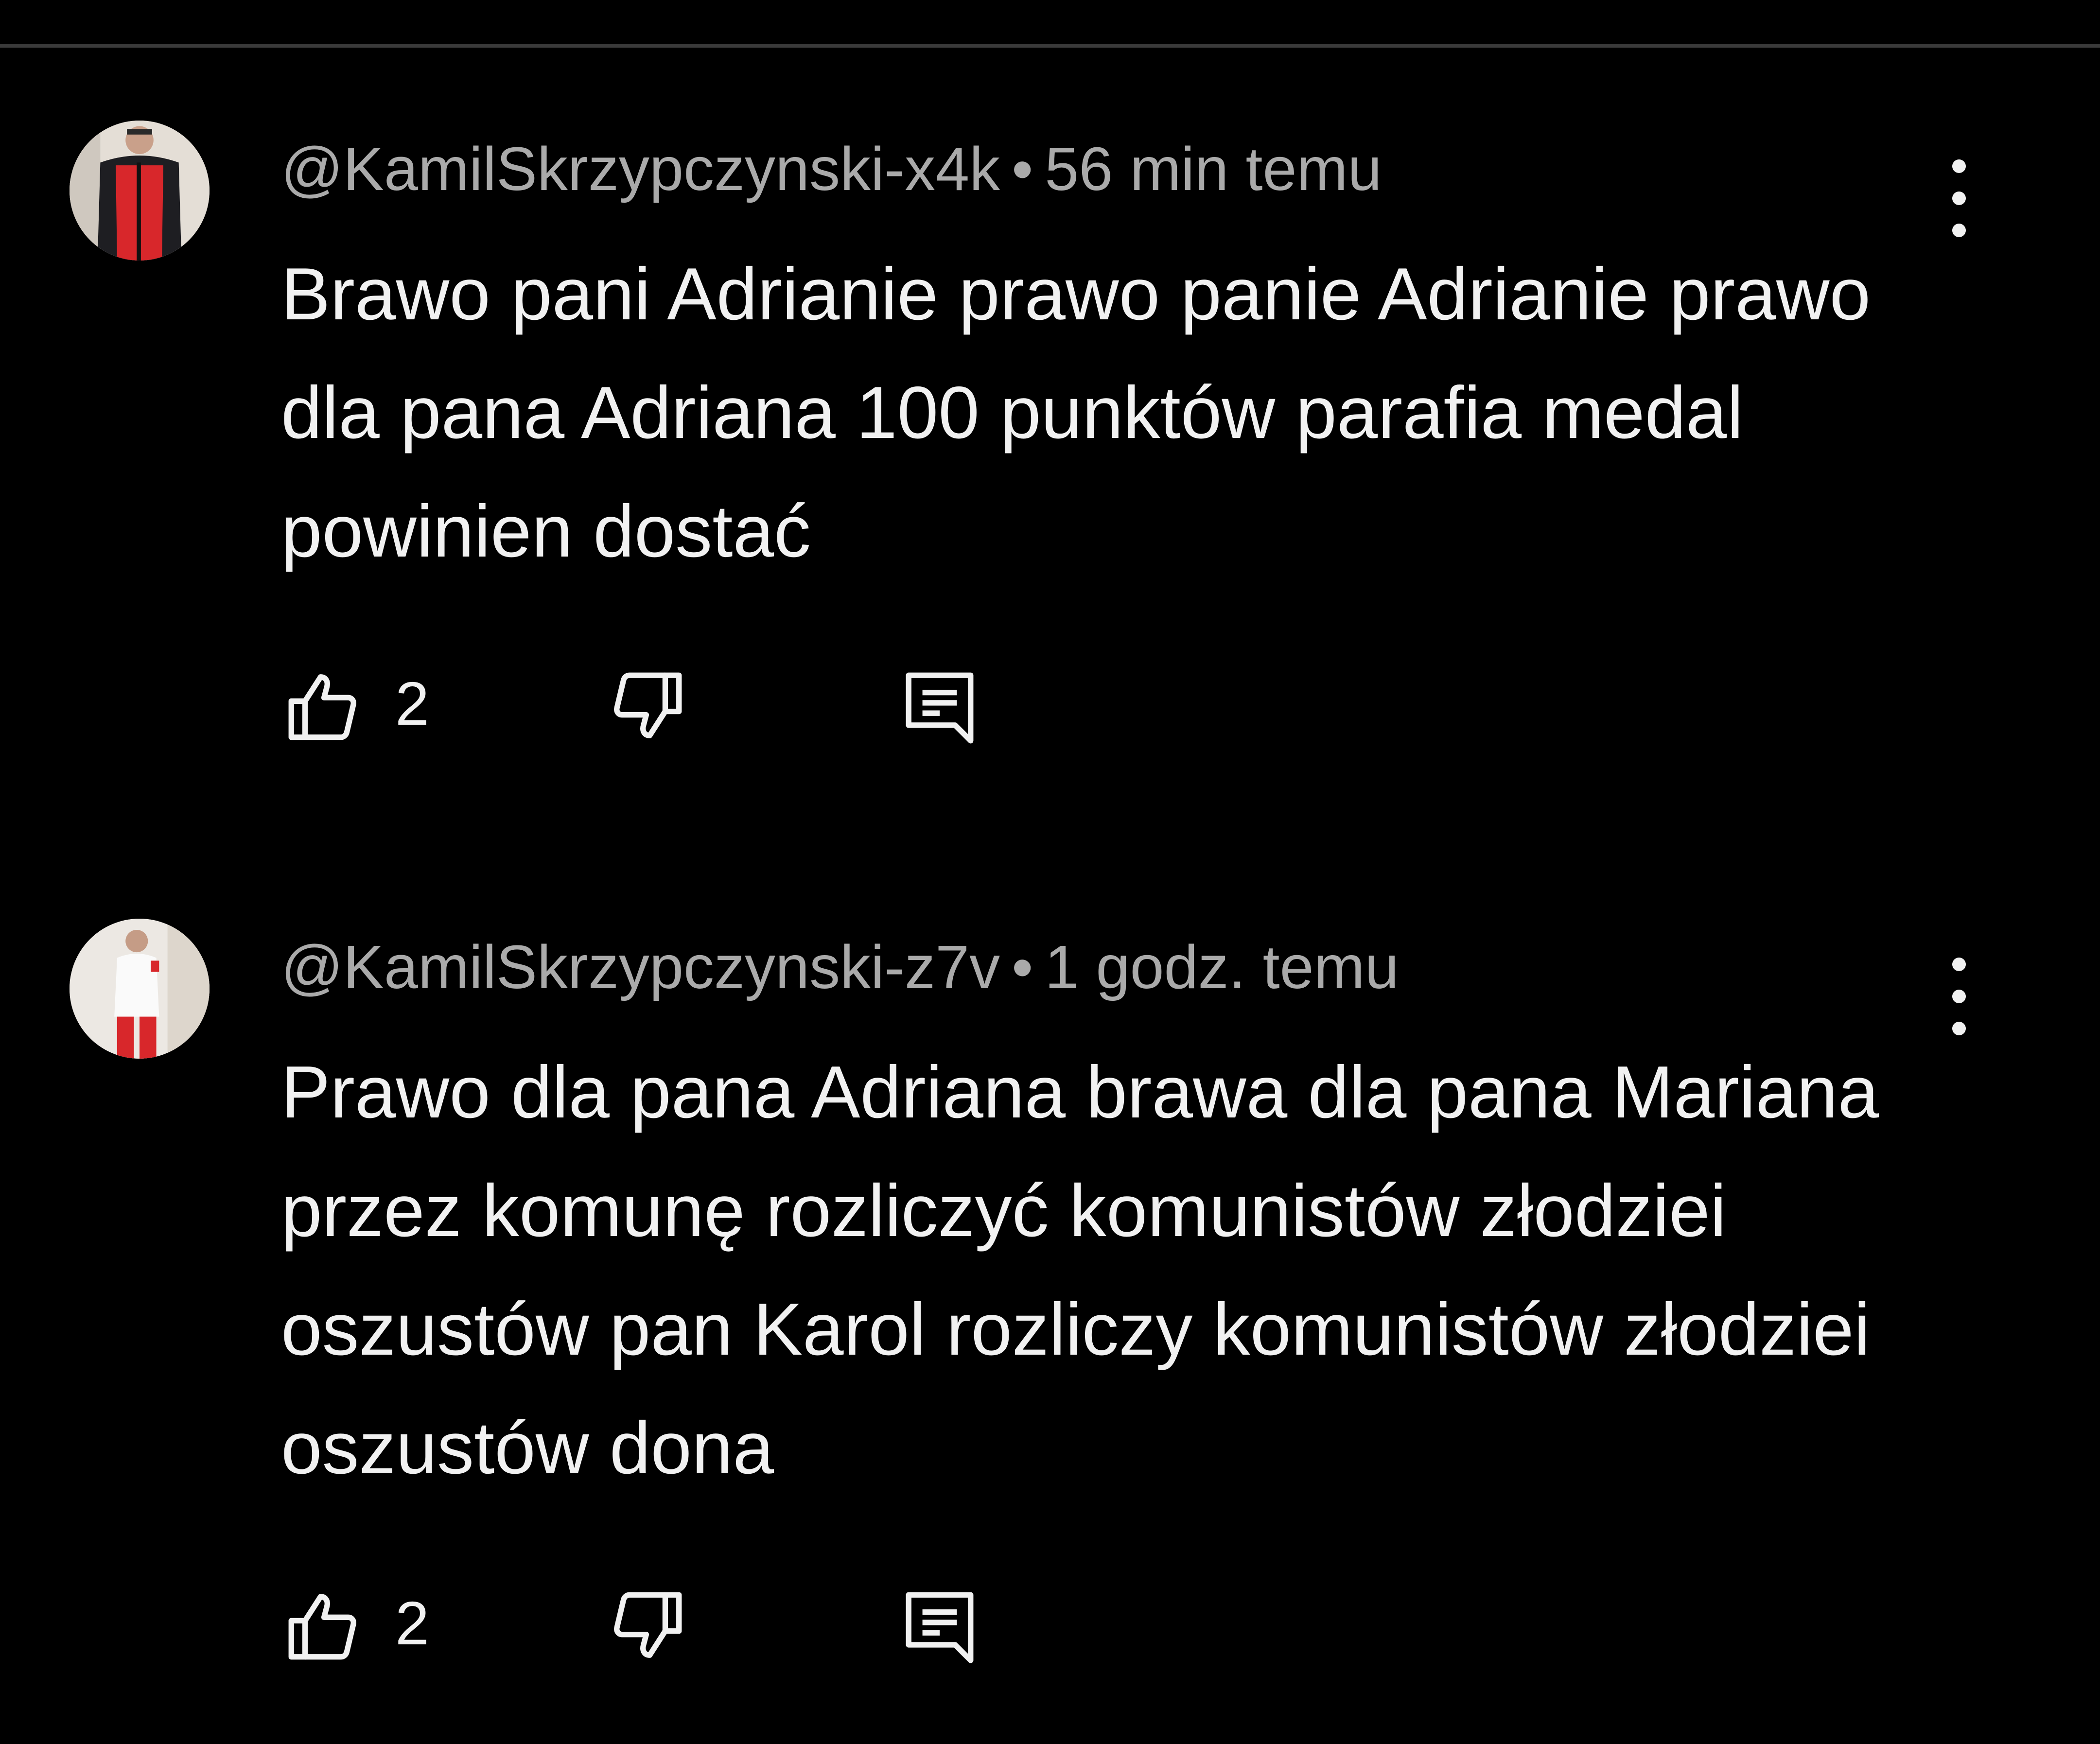 The width and height of the screenshot is (2100, 1744). I want to click on comment-header: @KamilSkrzypczynski-z7v • 1 godz. temu, so click(840, 967).